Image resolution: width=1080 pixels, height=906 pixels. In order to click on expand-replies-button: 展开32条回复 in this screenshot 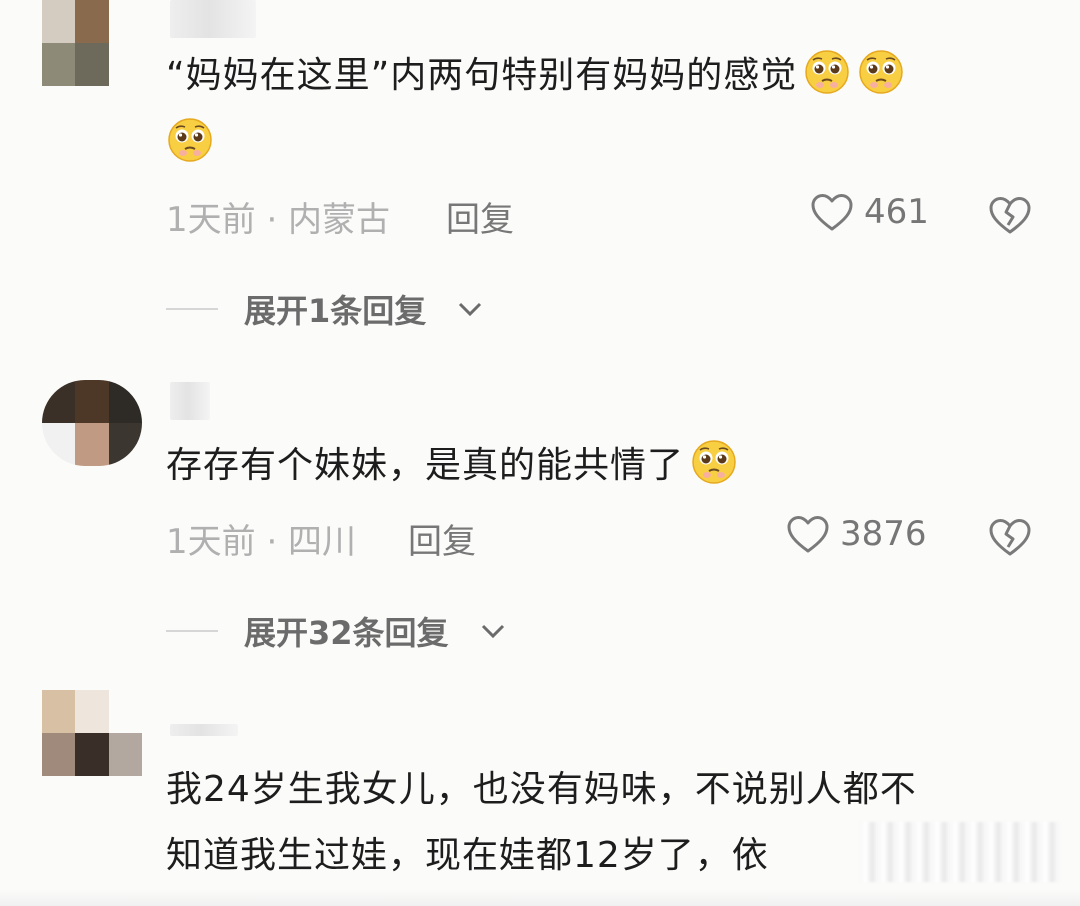, I will do `click(336, 631)`.